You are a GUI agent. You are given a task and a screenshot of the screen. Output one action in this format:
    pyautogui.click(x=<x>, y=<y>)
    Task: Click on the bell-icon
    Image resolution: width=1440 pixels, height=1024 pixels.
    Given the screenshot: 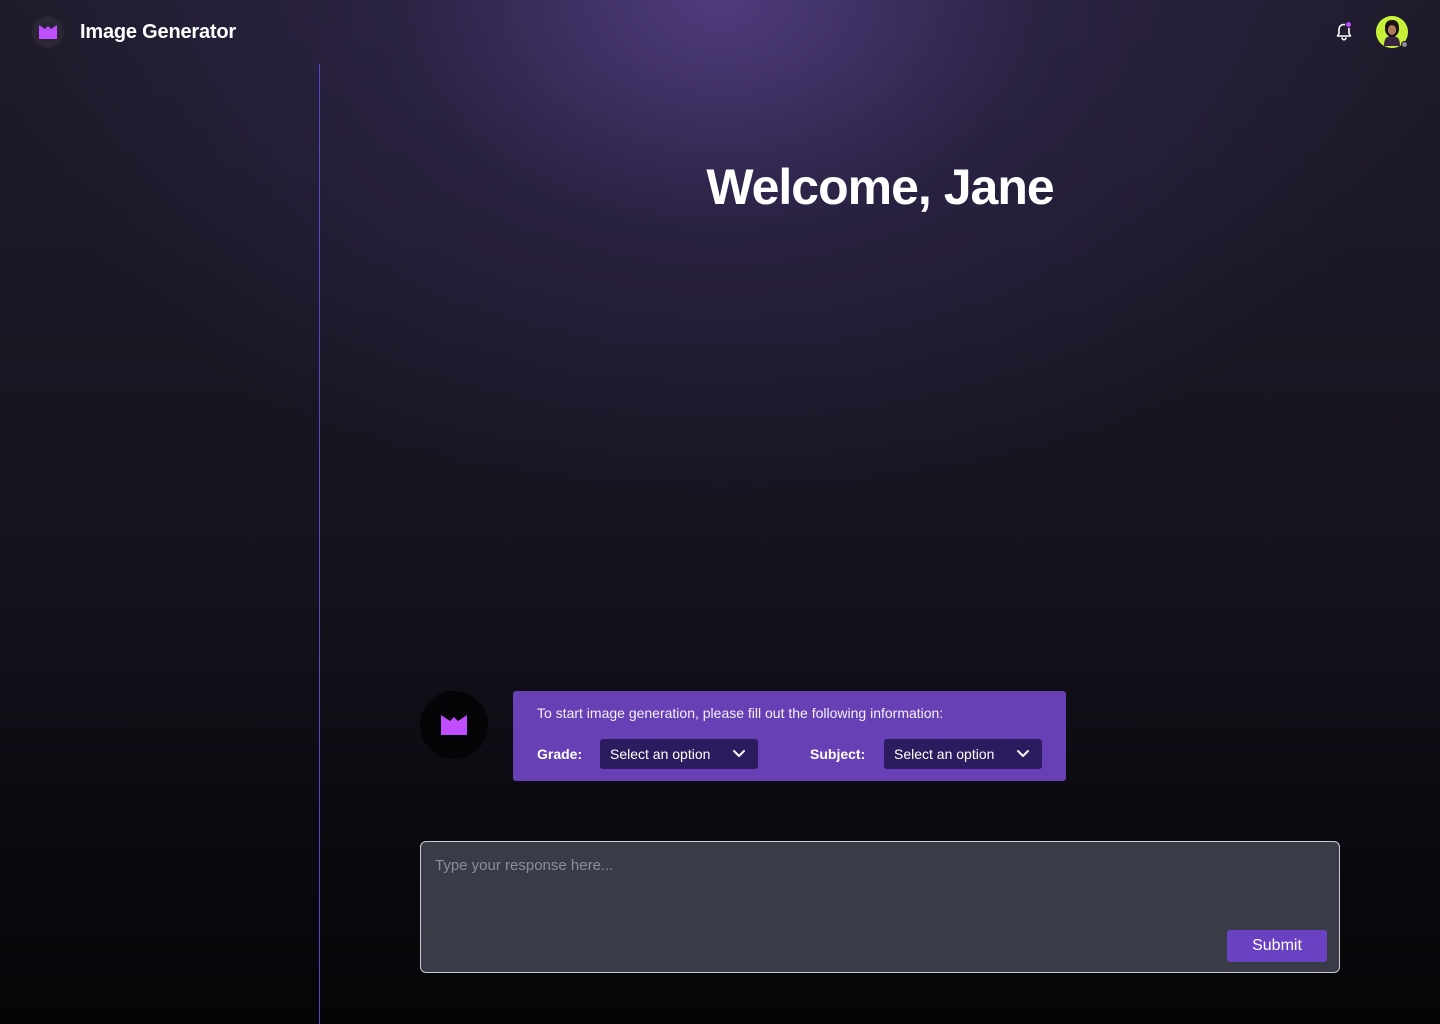 What is the action you would take?
    pyautogui.click(x=1344, y=31)
    